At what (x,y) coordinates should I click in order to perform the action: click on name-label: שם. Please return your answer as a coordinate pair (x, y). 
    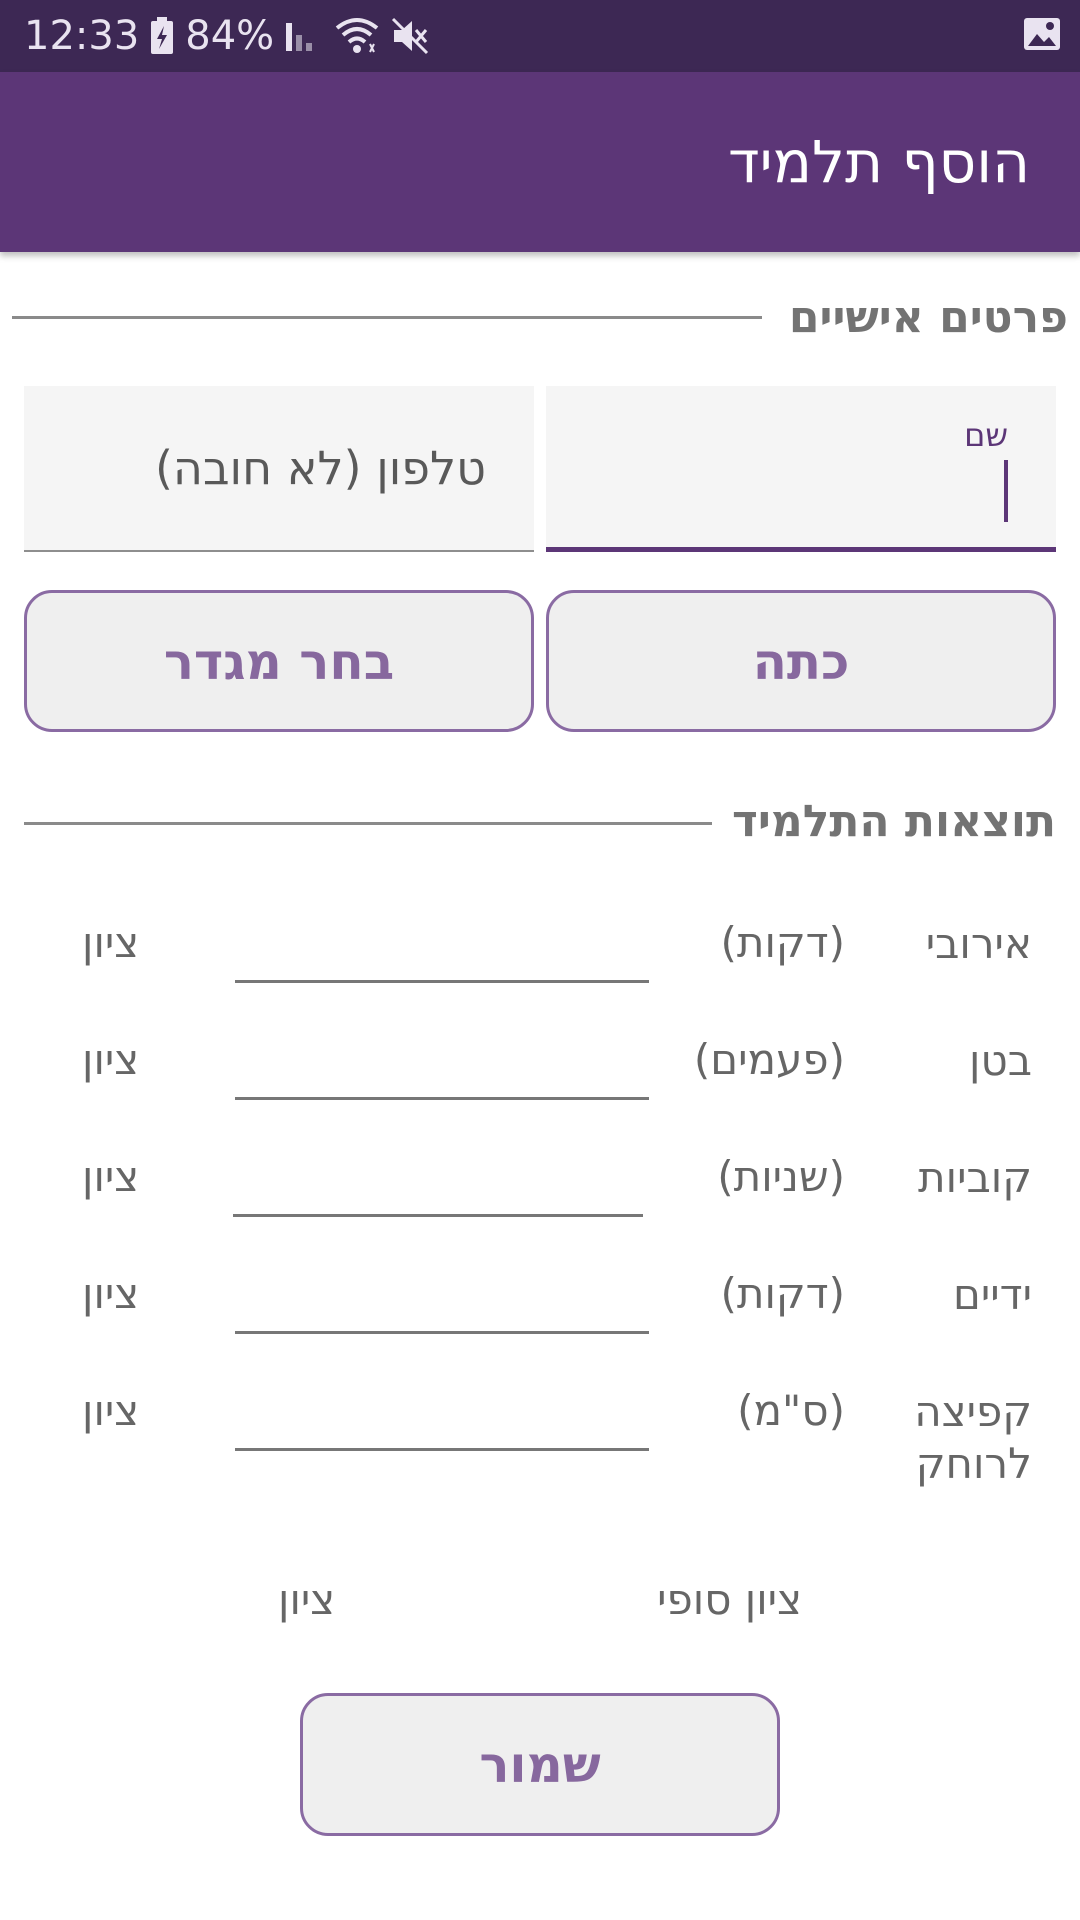
    Looking at the image, I should click on (986, 435).